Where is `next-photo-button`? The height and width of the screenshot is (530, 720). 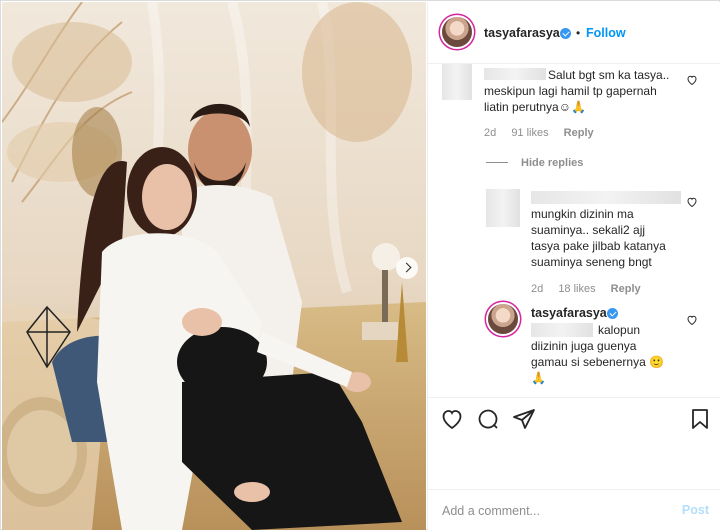 next-photo-button is located at coordinates (407, 268).